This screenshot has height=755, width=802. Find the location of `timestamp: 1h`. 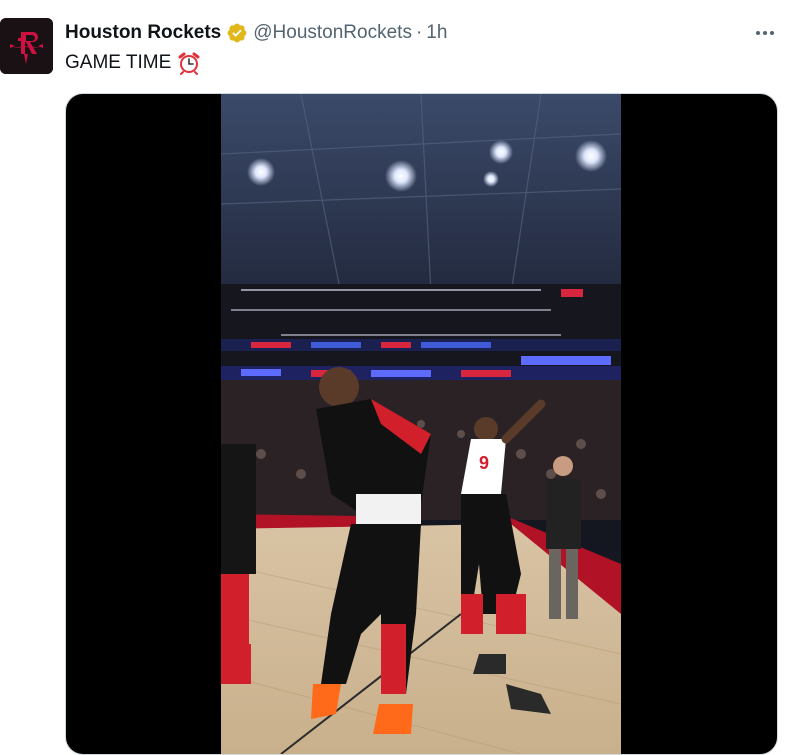

timestamp: 1h is located at coordinates (436, 33).